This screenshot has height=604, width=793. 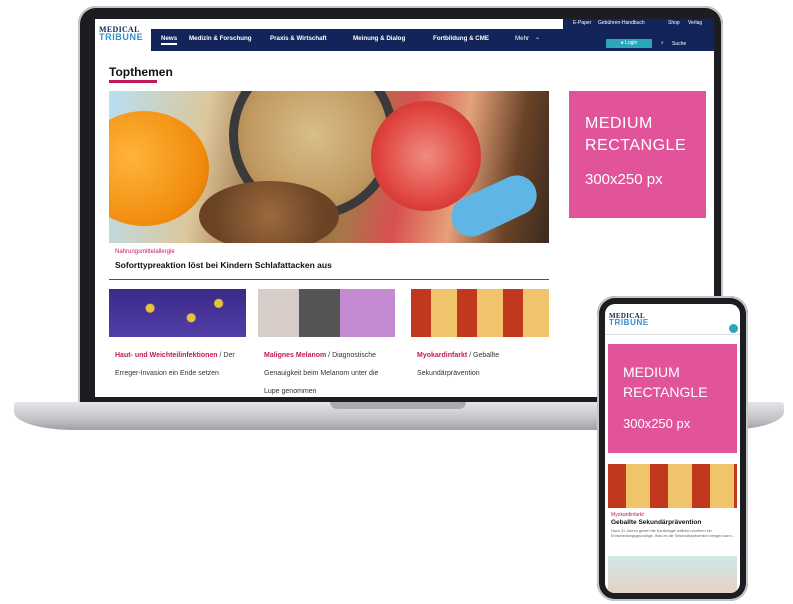 I want to click on top-link-gebuehren: Gebühren-Handbuch, so click(x=621, y=23).